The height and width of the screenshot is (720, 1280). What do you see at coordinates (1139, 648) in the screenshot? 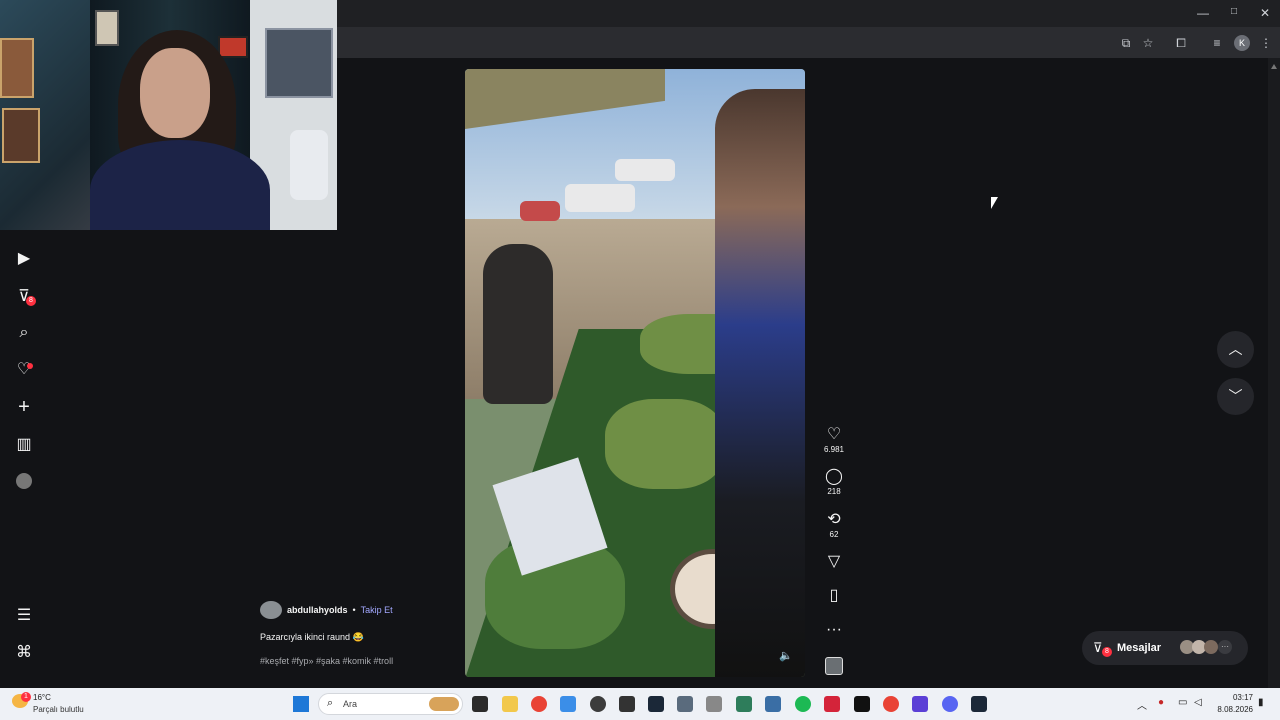
I see `messages-label: Mesajlar` at bounding box center [1139, 648].